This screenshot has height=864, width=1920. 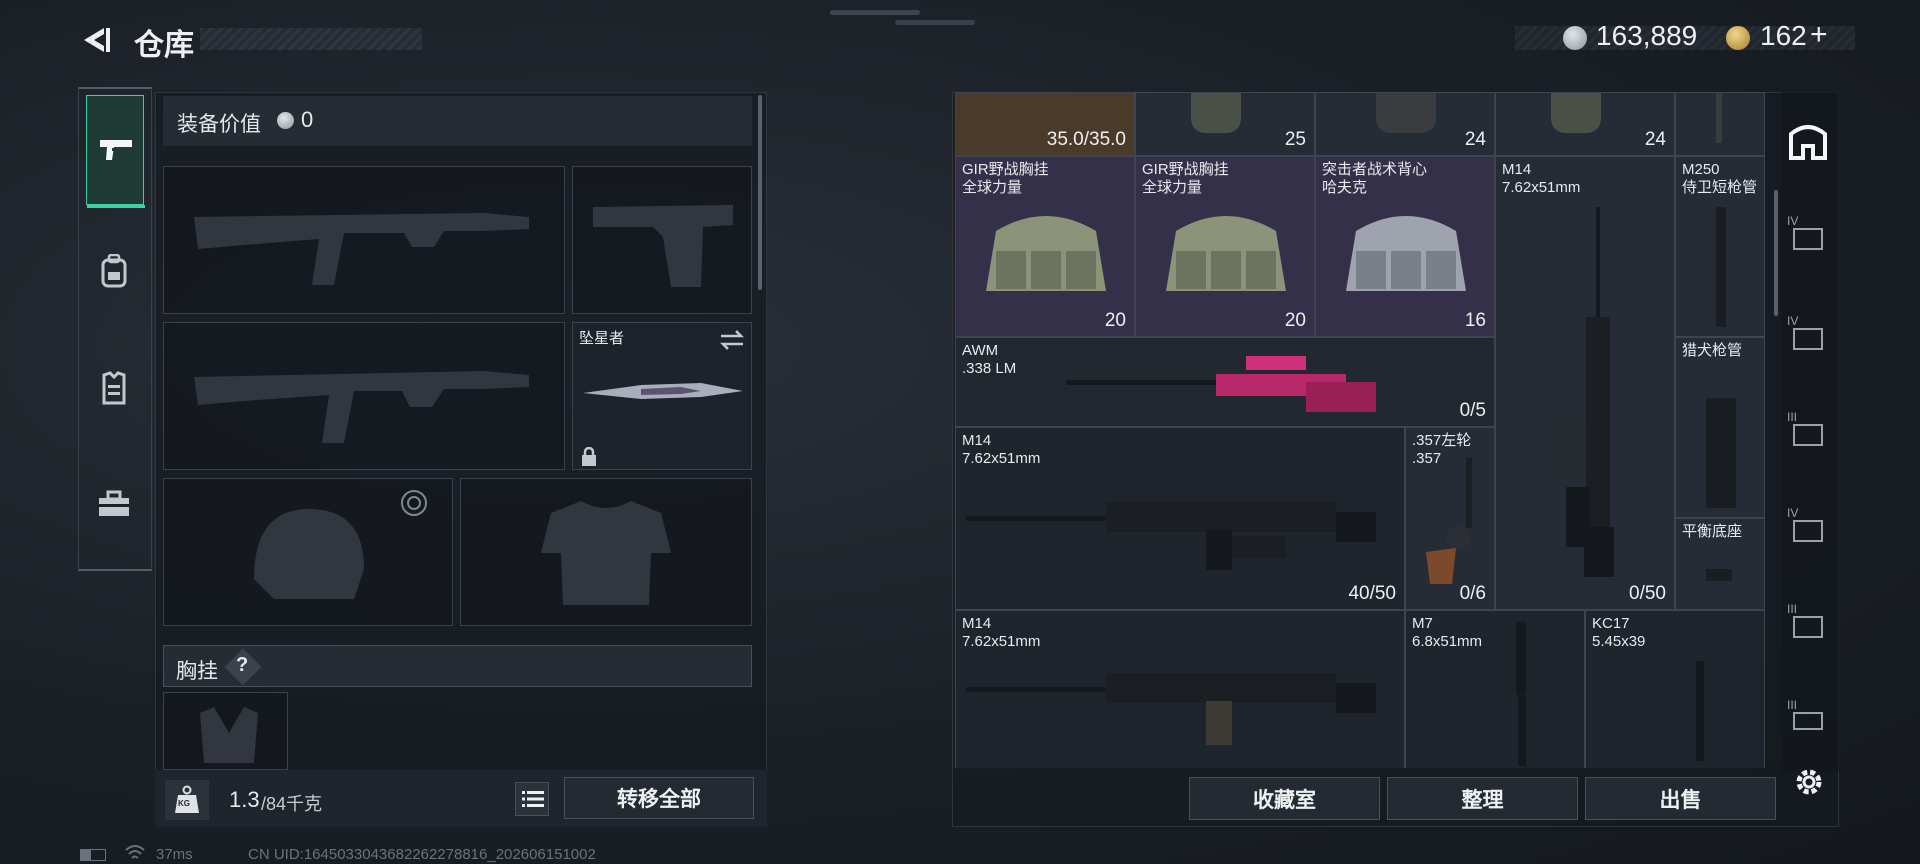 What do you see at coordinates (1783, 35) in the screenshot?
I see `premium-balance: 162` at bounding box center [1783, 35].